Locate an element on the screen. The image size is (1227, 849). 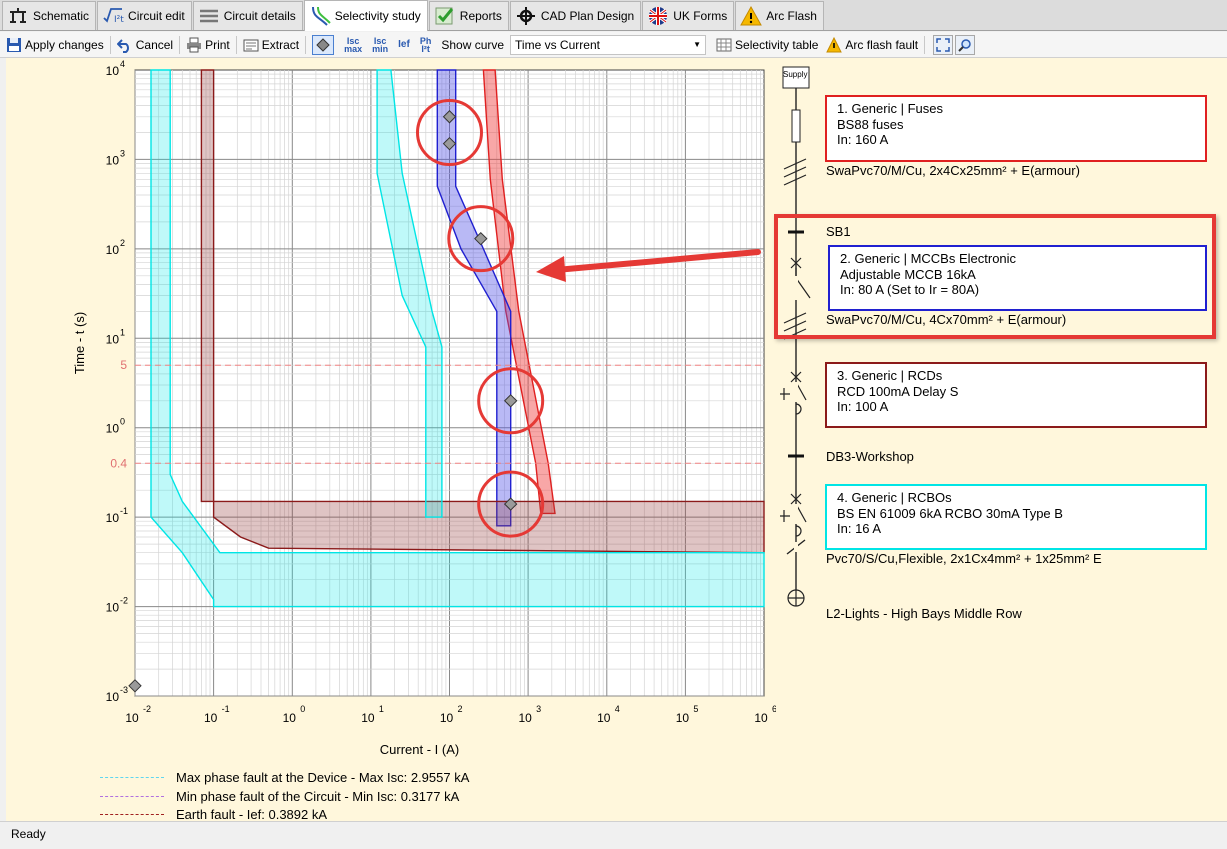
show-markers-toggle is located at coordinates (323, 44).